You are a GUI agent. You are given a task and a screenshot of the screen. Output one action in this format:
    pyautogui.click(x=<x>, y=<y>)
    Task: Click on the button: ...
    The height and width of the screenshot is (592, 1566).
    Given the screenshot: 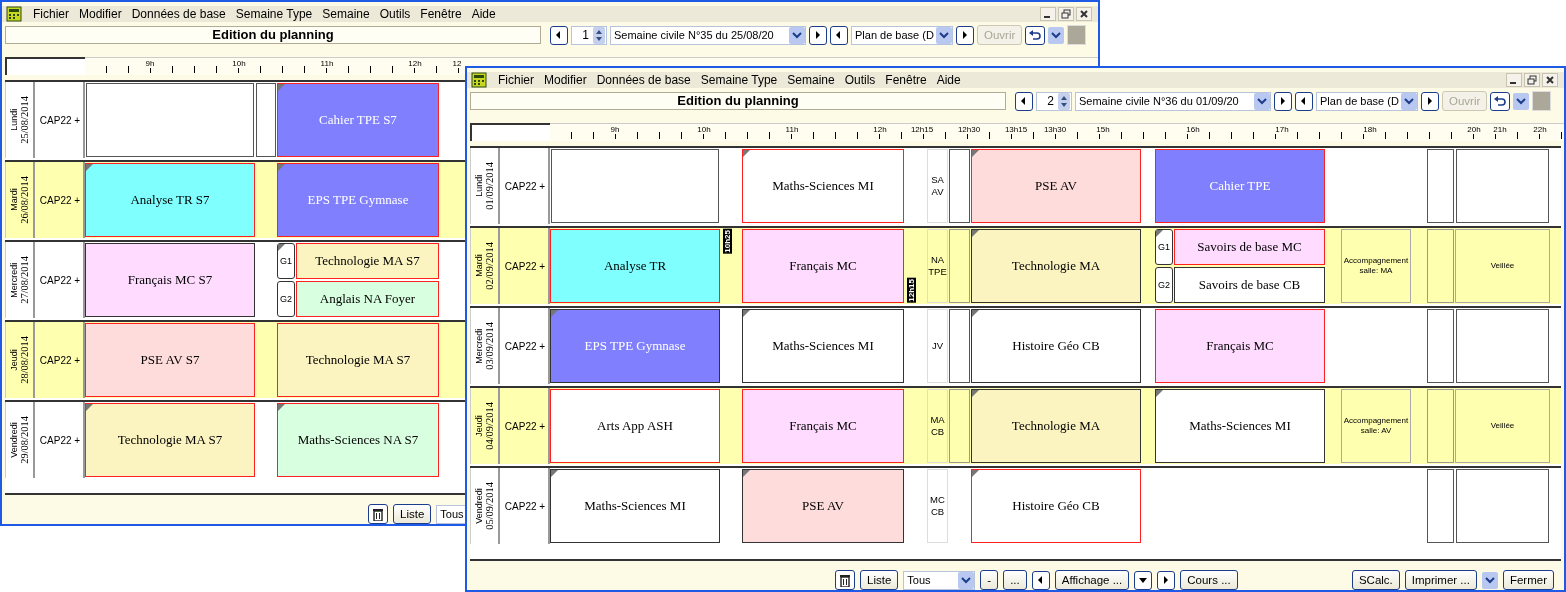 What is the action you would take?
    pyautogui.click(x=1015, y=580)
    